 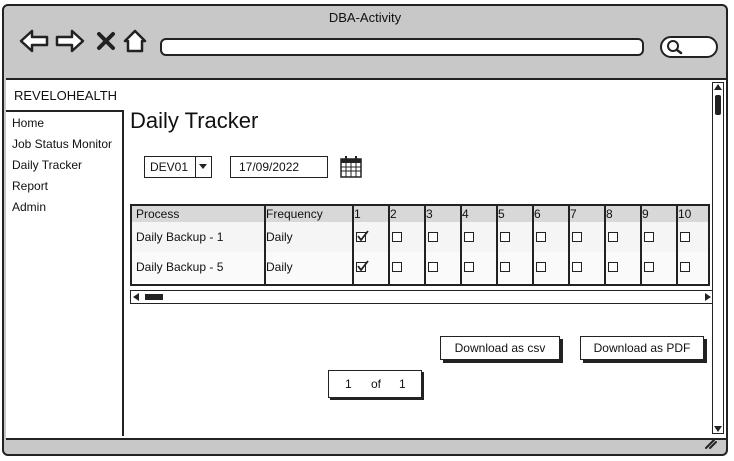 I want to click on resize-grip-icon, so click(x=711, y=443).